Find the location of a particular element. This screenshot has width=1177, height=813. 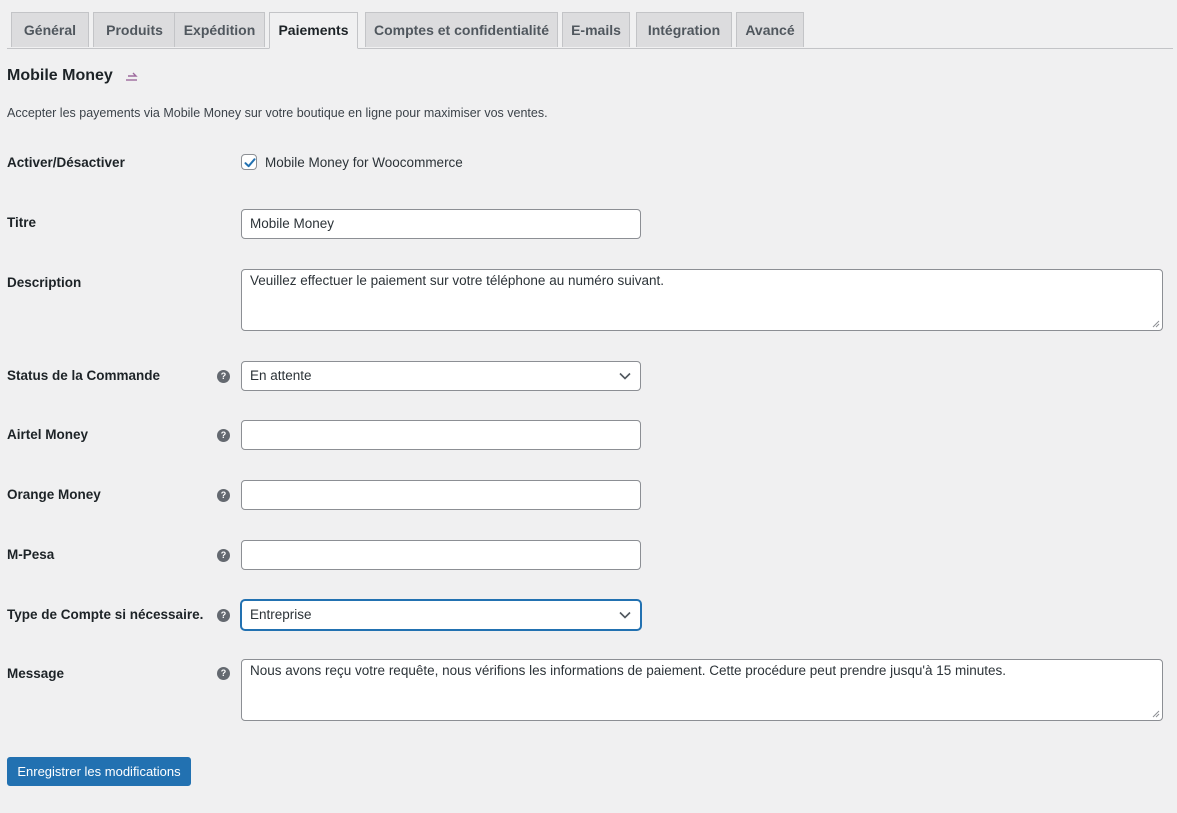

tab-produits: Produits is located at coordinates (134, 29).